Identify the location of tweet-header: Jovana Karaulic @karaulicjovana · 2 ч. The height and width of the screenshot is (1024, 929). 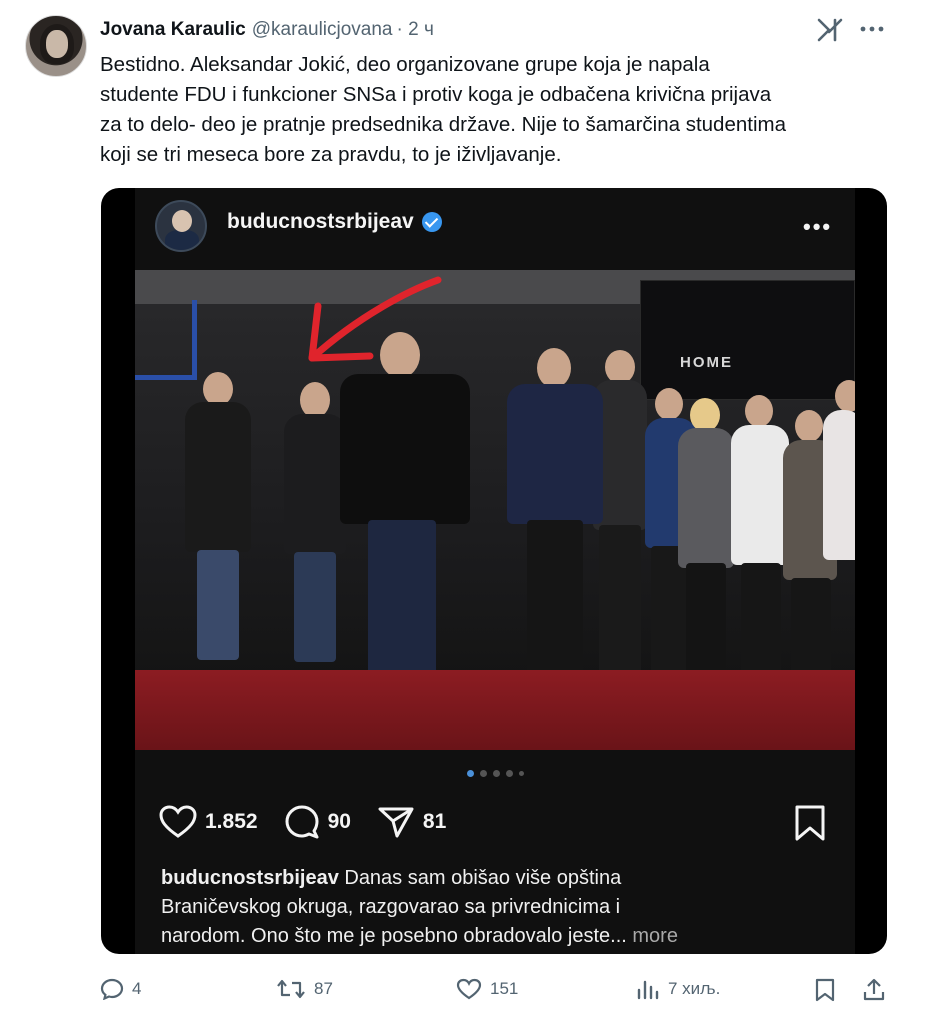
(267, 30).